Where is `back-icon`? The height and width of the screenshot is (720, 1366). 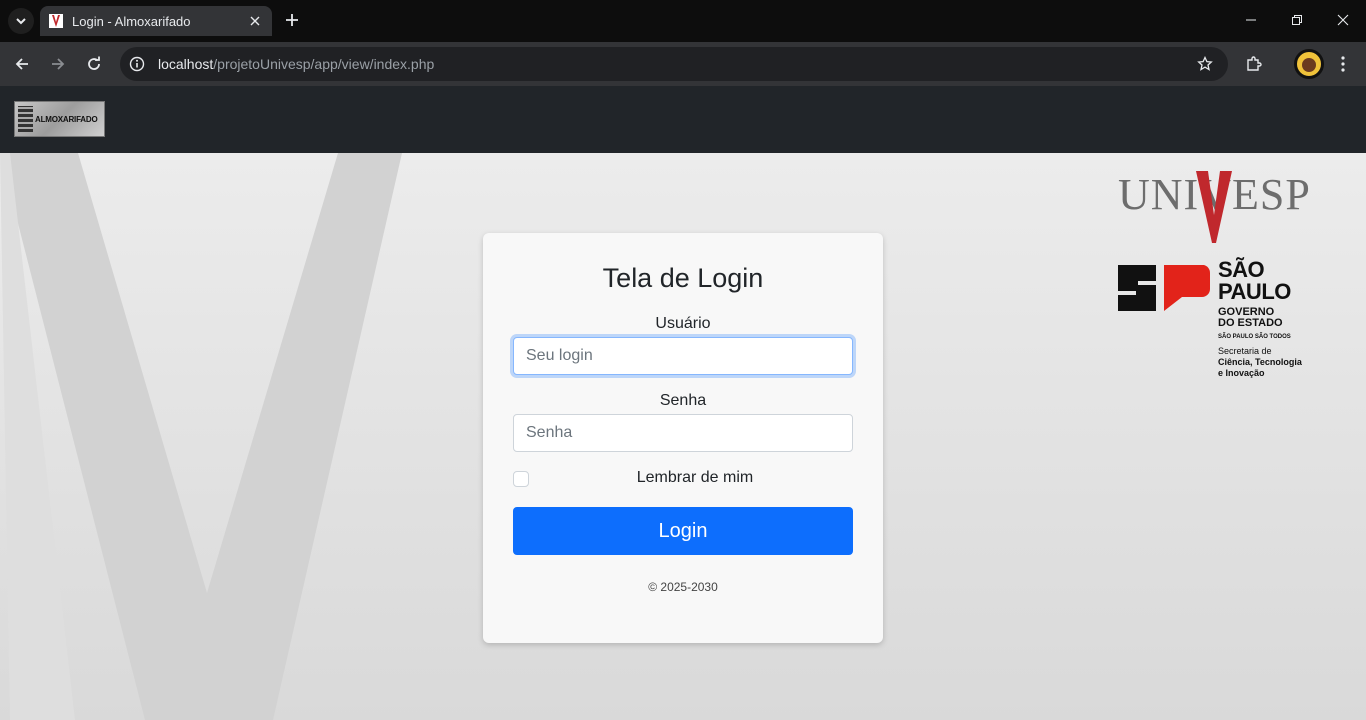 back-icon is located at coordinates (22, 64).